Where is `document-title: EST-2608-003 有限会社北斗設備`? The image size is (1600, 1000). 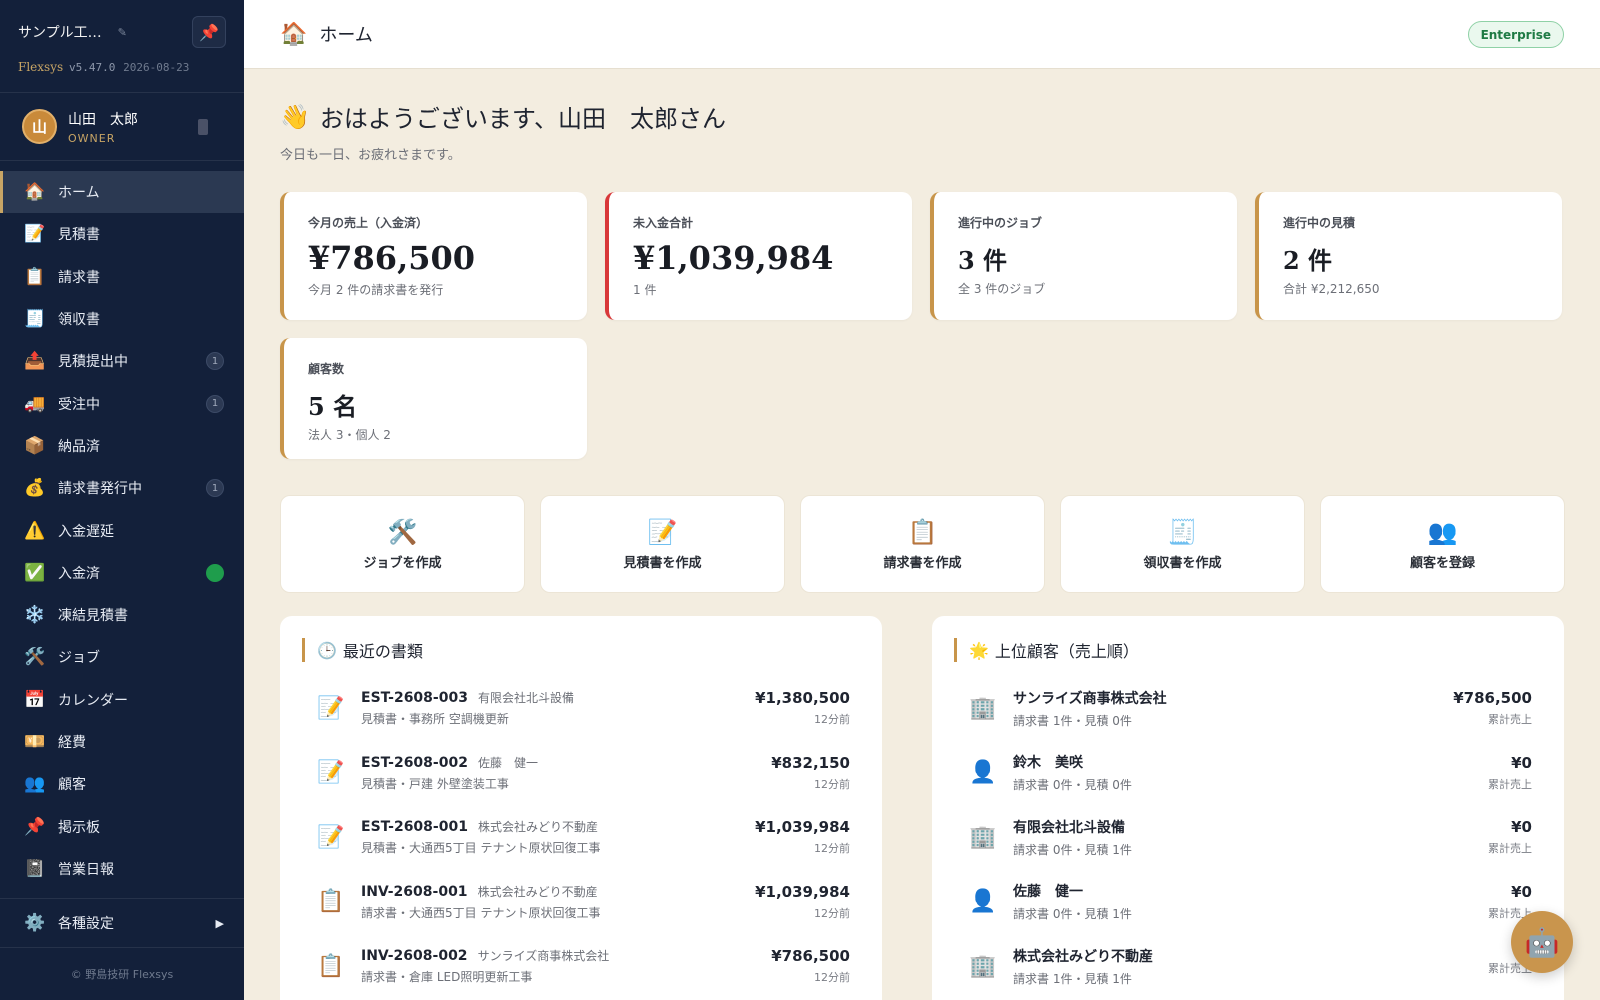
document-title: EST-2608-003 有限会社北斗設備 is located at coordinates (558, 697).